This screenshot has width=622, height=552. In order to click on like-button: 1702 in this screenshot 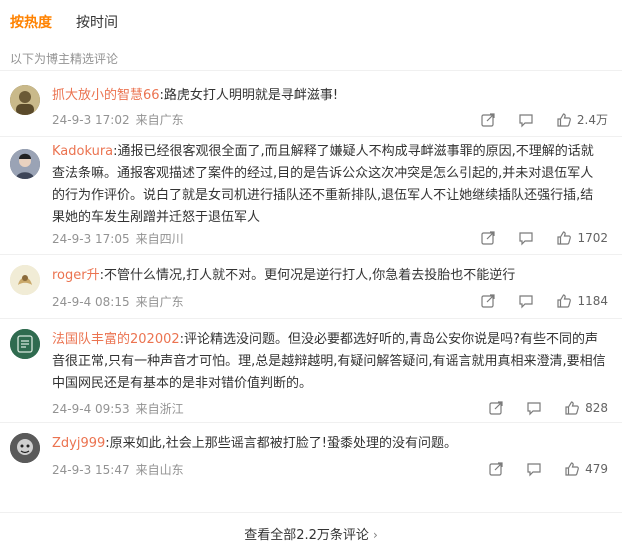, I will do `click(582, 238)`.